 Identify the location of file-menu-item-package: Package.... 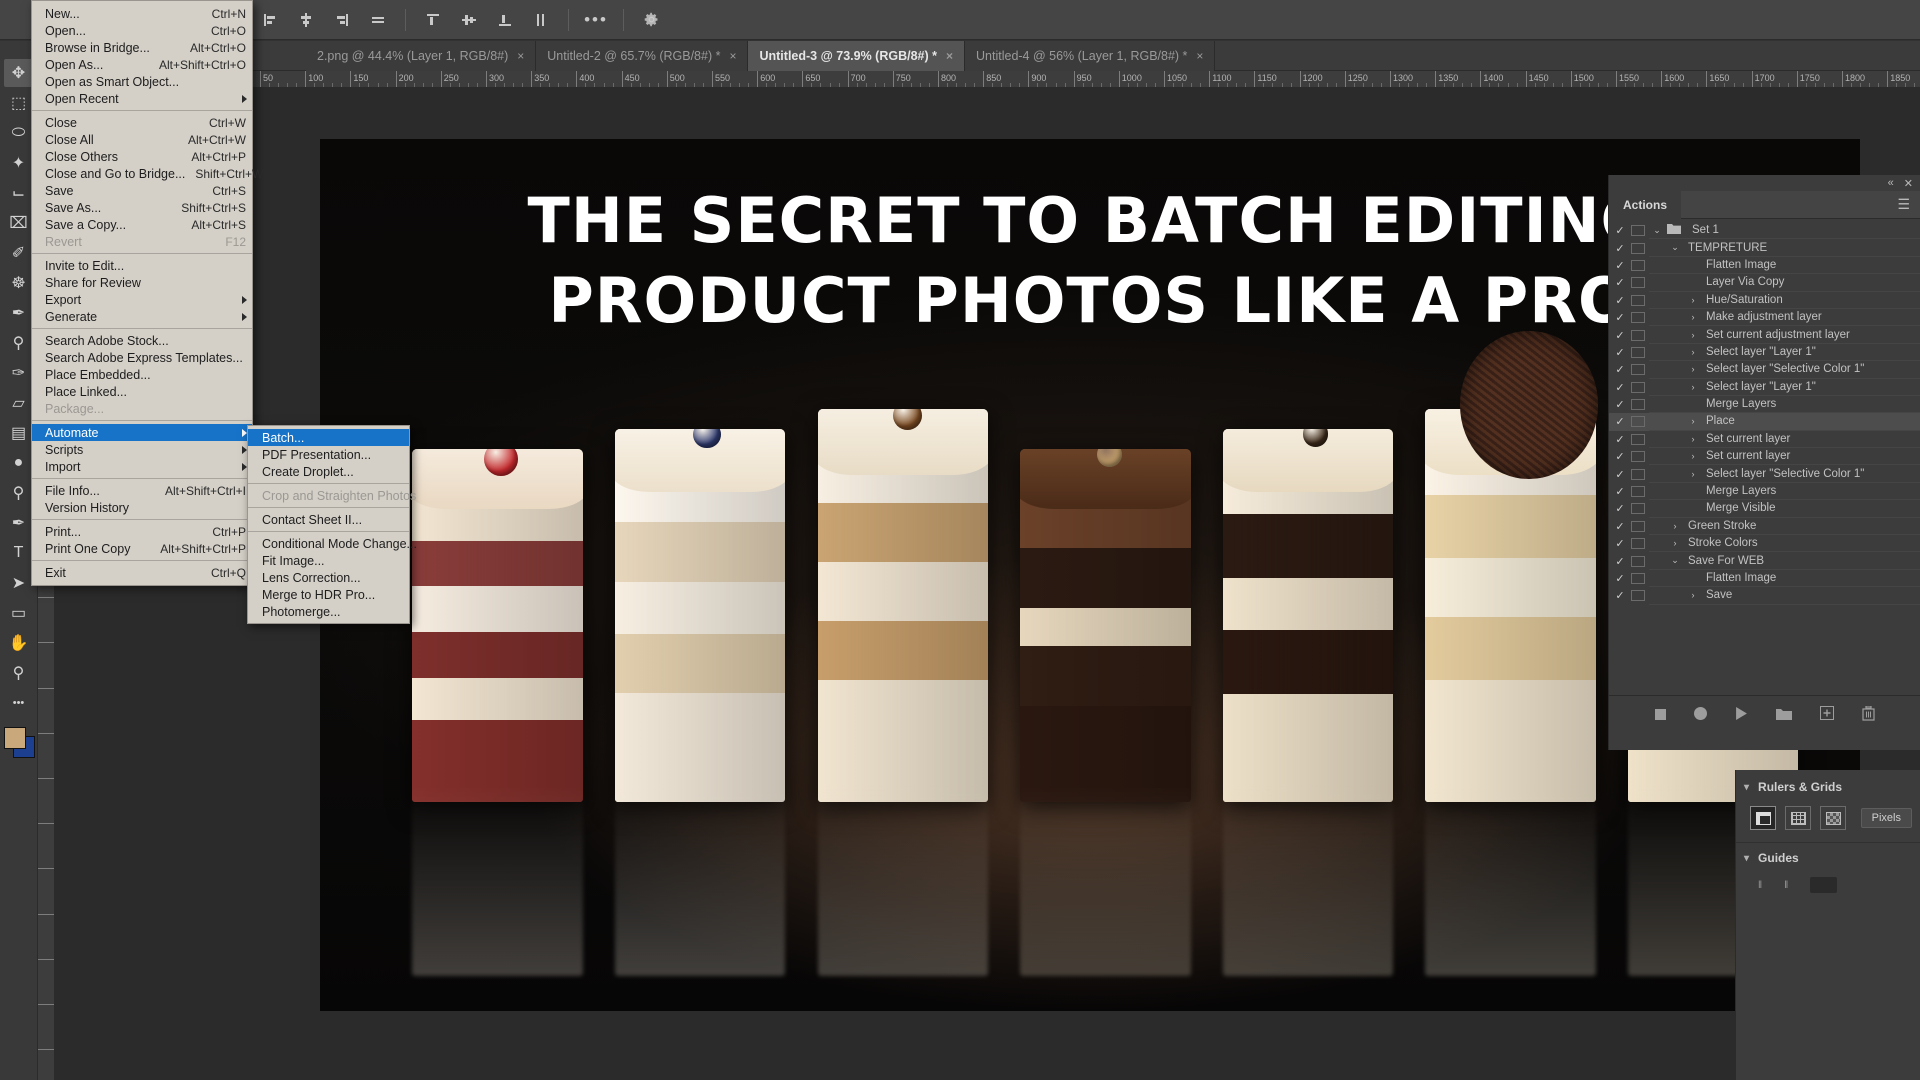
(142, 408).